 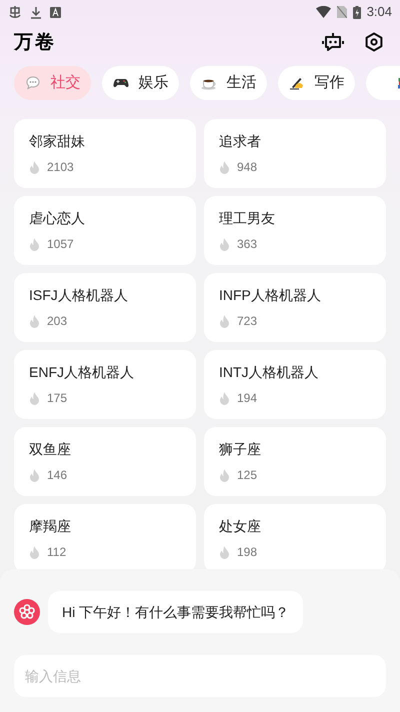 What do you see at coordinates (55, 12) in the screenshot?
I see `keyboard-badge-icon` at bounding box center [55, 12].